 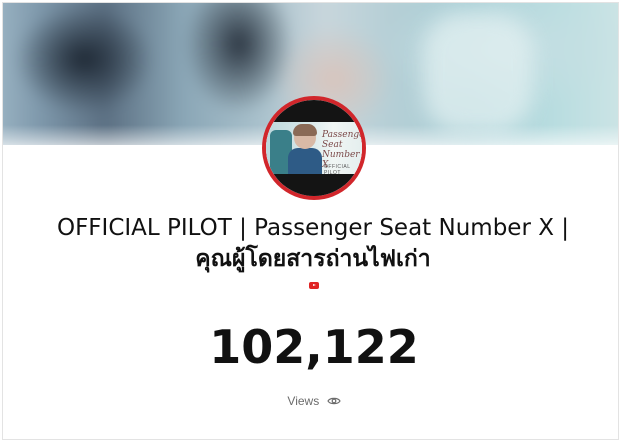 I want to click on views-row: Views, so click(x=310, y=401).